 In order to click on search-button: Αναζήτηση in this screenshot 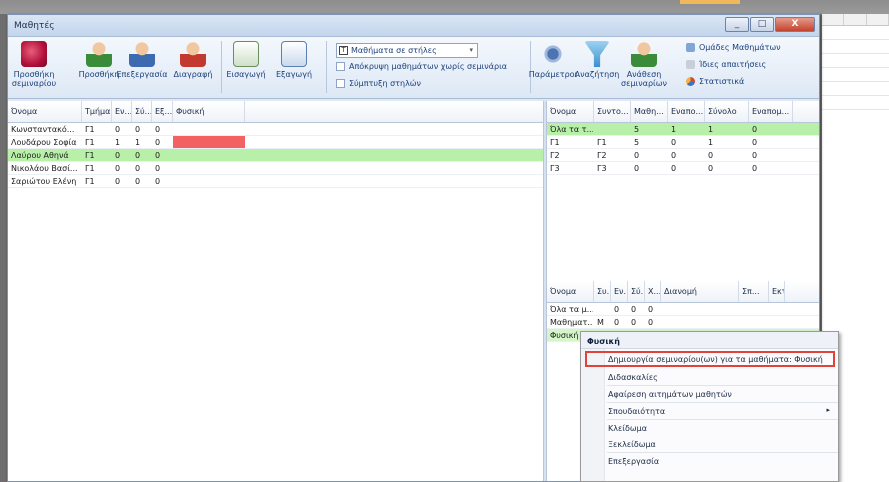, I will do `click(597, 60)`.